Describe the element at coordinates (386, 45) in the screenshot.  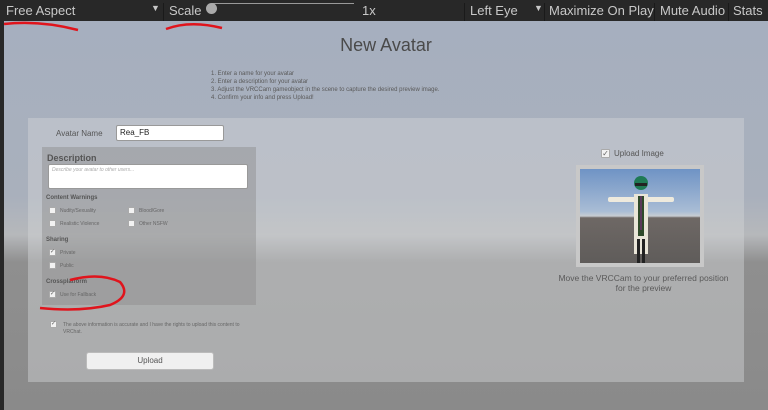
I see `page-title: New Avatar` at that location.